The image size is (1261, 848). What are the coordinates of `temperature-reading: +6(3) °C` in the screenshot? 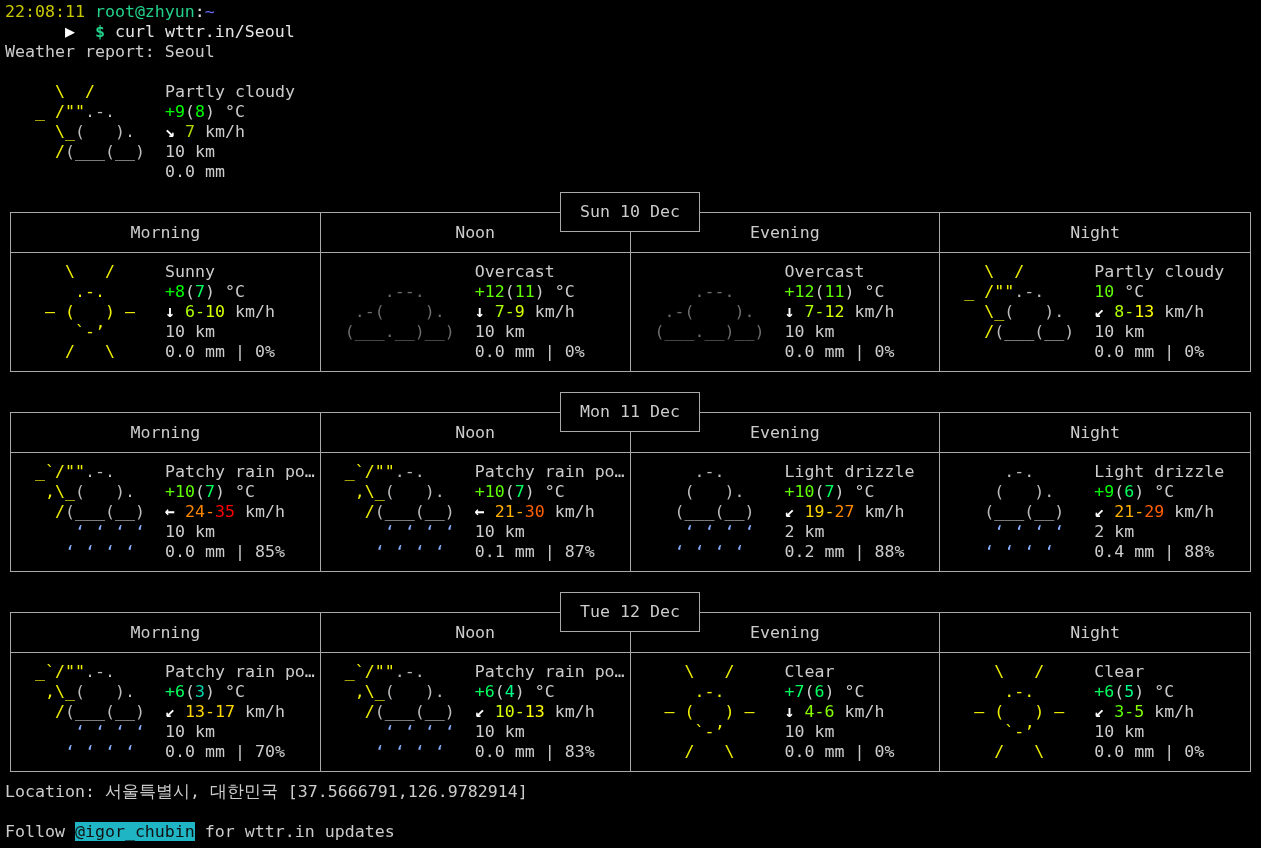 It's located at (205, 692).